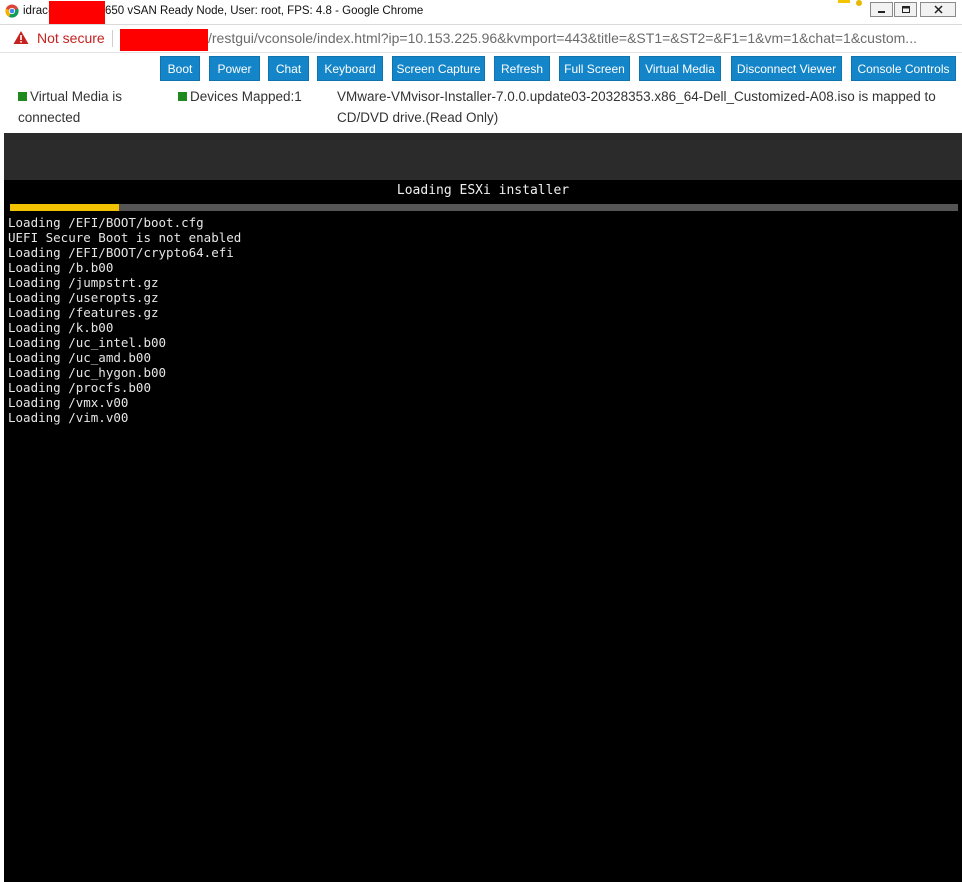 The width and height of the screenshot is (962, 882). Describe the element at coordinates (246, 96) in the screenshot. I see `devices-mapped-text: Devices Mapped:1` at that location.